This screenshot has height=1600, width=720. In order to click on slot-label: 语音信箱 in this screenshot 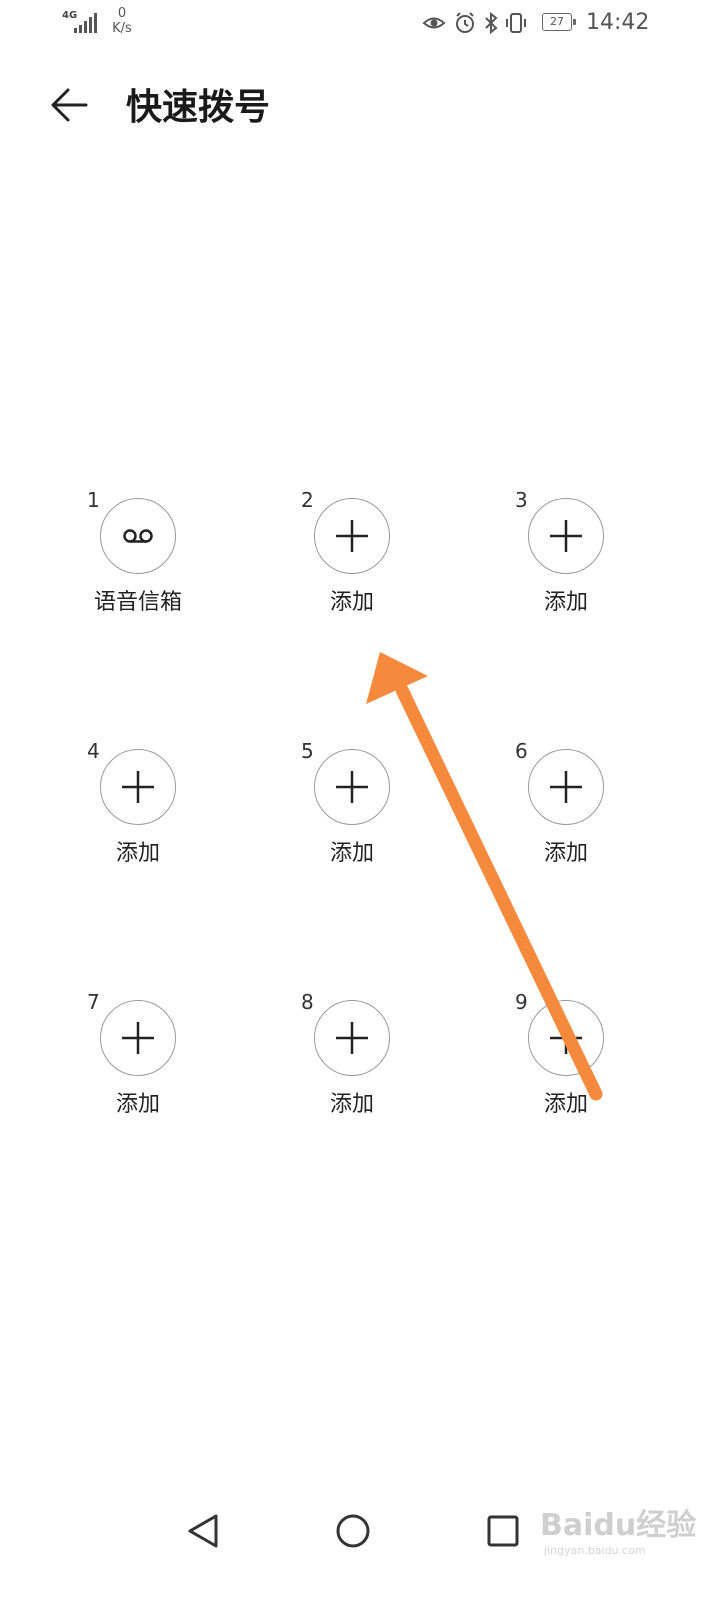, I will do `click(137, 602)`.